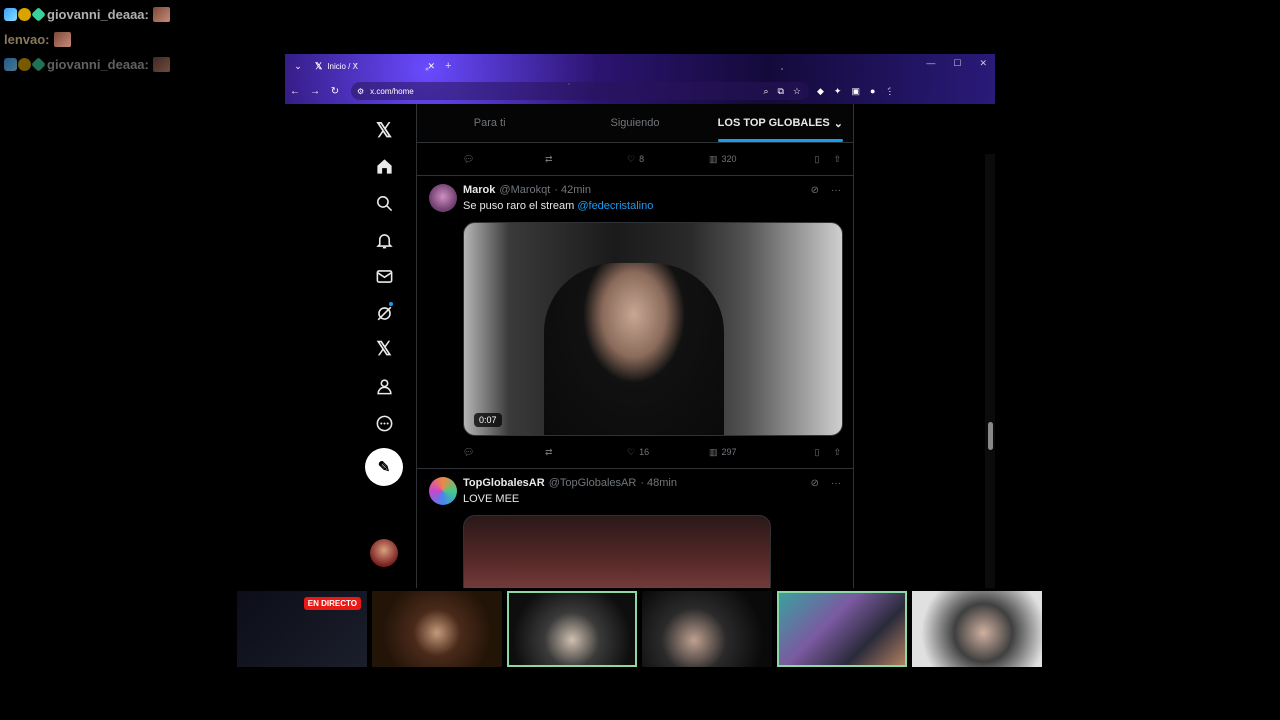 Image resolution: width=1280 pixels, height=720 pixels. Describe the element at coordinates (750, 159) in the screenshot. I see `views-button: ▥ 320` at that location.